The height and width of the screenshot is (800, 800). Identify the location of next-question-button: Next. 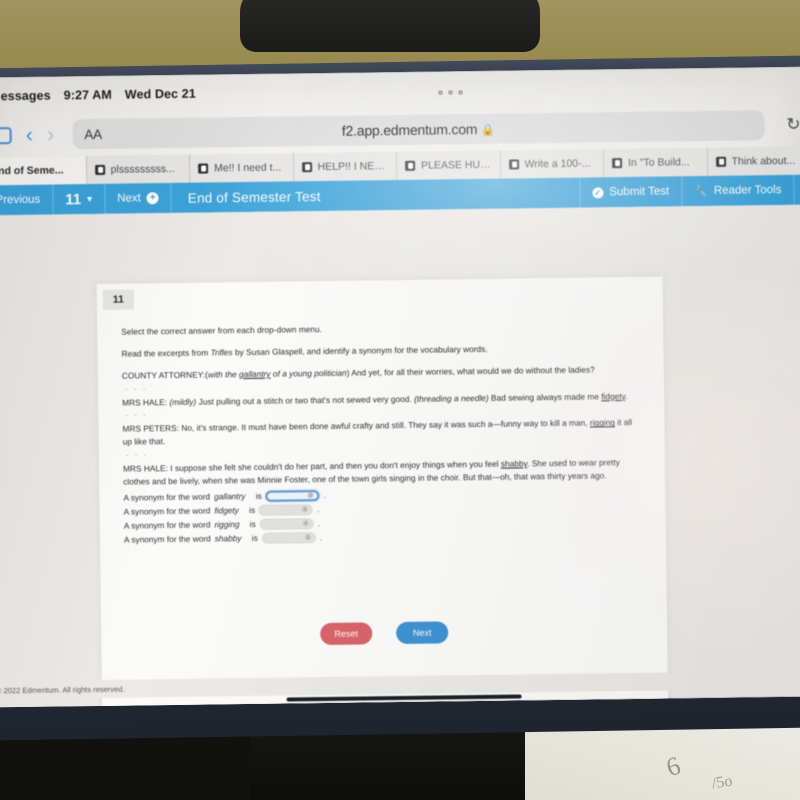
(422, 633).